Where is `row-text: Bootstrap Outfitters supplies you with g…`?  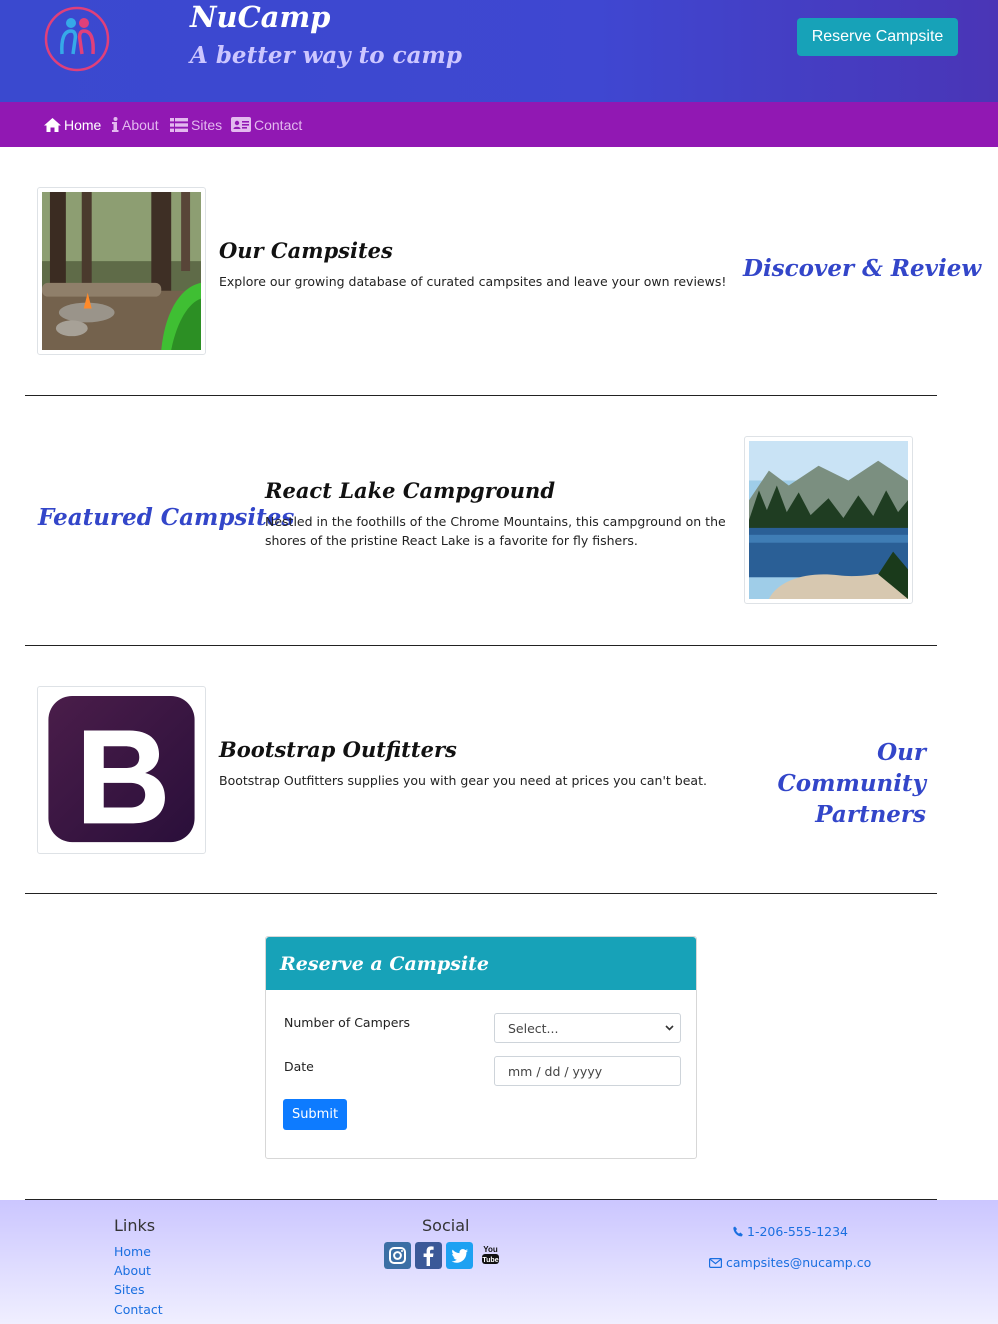 row-text: Bootstrap Outfitters supplies you with g… is located at coordinates (463, 780).